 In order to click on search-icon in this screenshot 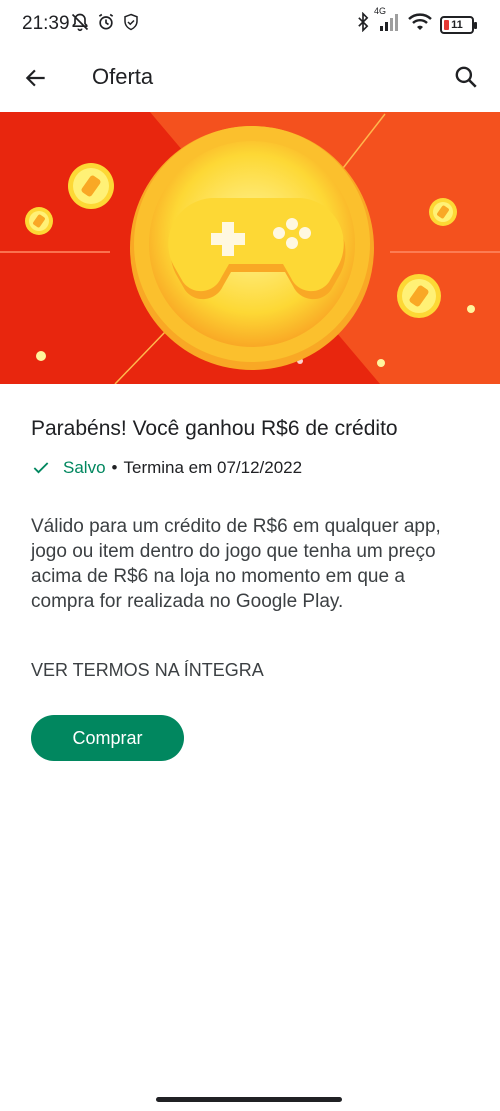, I will do `click(466, 79)`.